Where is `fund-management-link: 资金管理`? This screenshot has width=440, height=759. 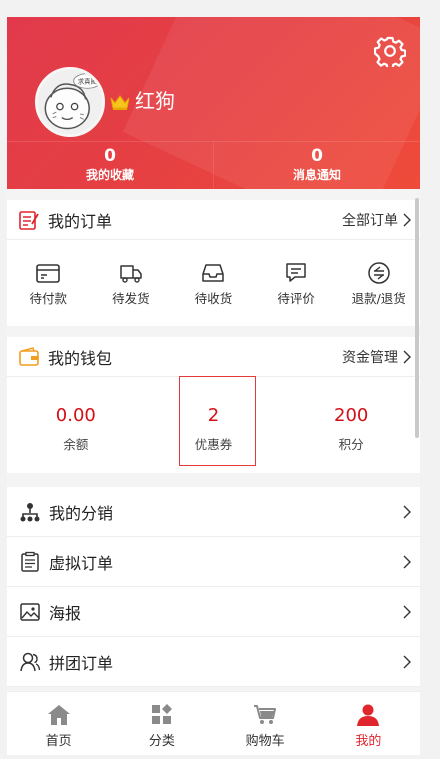
fund-management-link: 资金管理 is located at coordinates (377, 357).